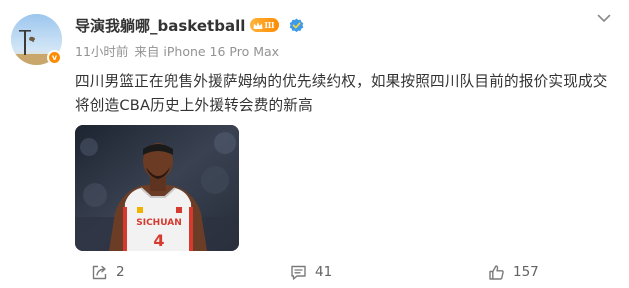 The image size is (629, 288). Describe the element at coordinates (120, 272) in the screenshot. I see `share-count: 2` at that location.